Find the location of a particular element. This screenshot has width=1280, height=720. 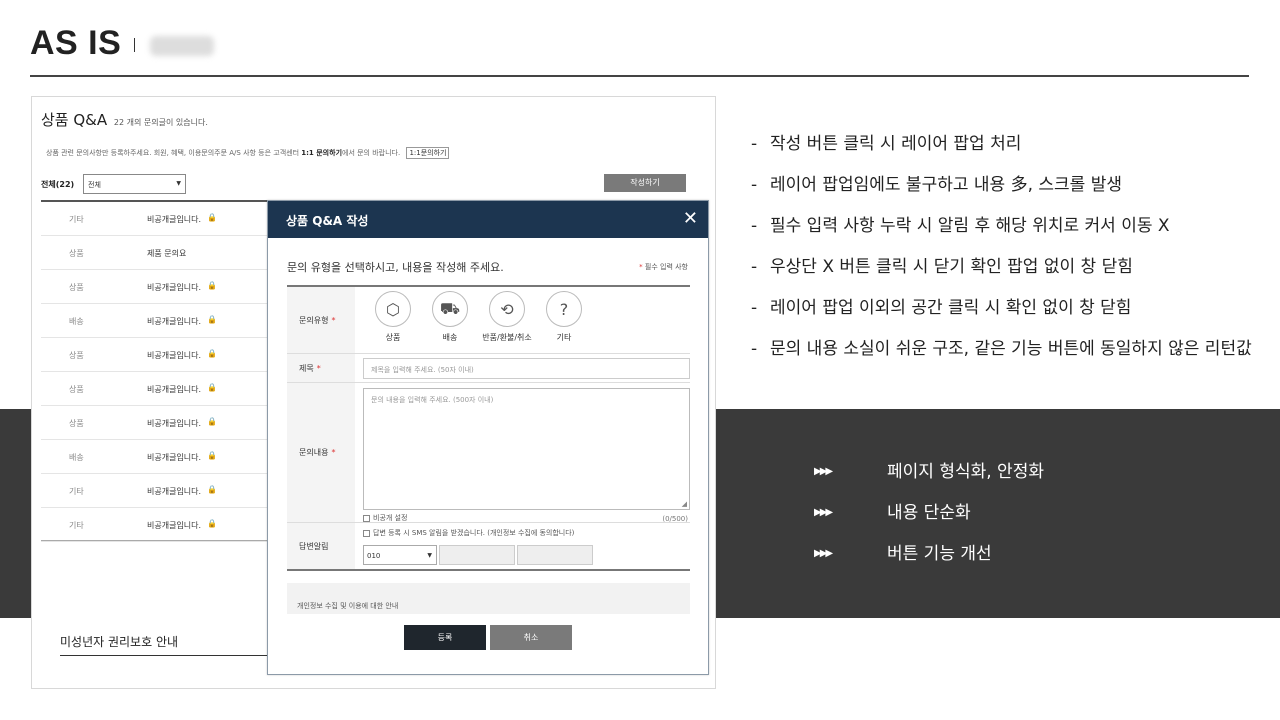

issue-item: - 레이어 팝업 이외의 공간 클릭 시 확인 없이 창 닫힘 is located at coordinates (1001, 314).